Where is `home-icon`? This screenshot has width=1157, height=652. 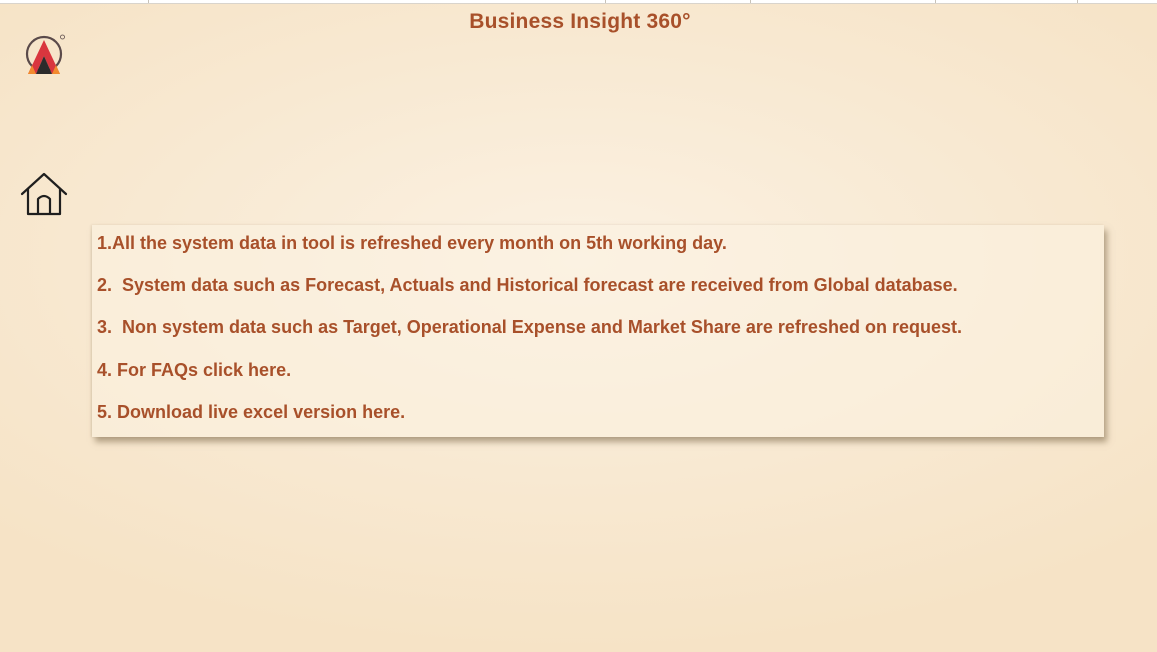 home-icon is located at coordinates (44, 194).